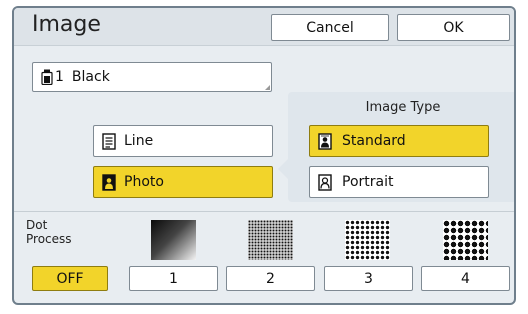 The width and height of the screenshot is (528, 314). What do you see at coordinates (368, 182) in the screenshot?
I see `portrait-type-label: Portrait` at bounding box center [368, 182].